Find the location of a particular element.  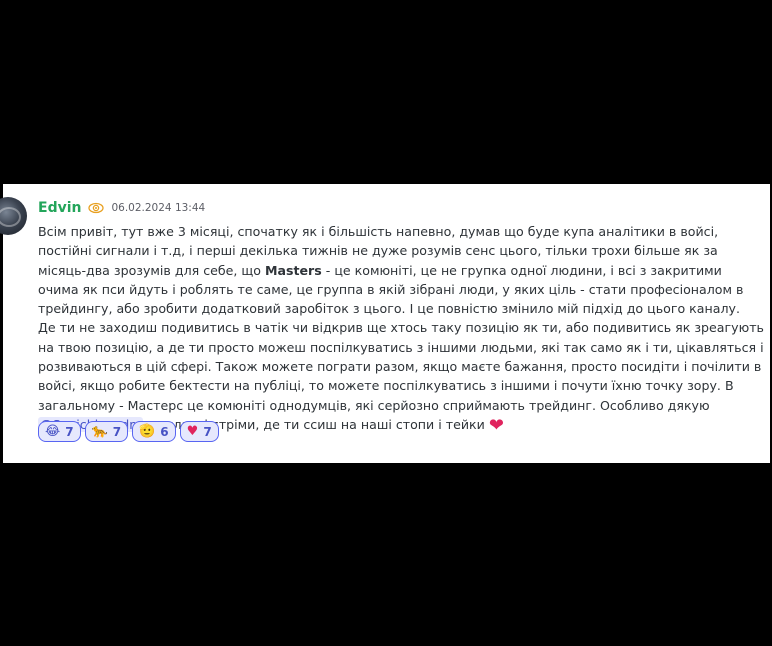

red-heart-icon: ❤ is located at coordinates (496, 425).